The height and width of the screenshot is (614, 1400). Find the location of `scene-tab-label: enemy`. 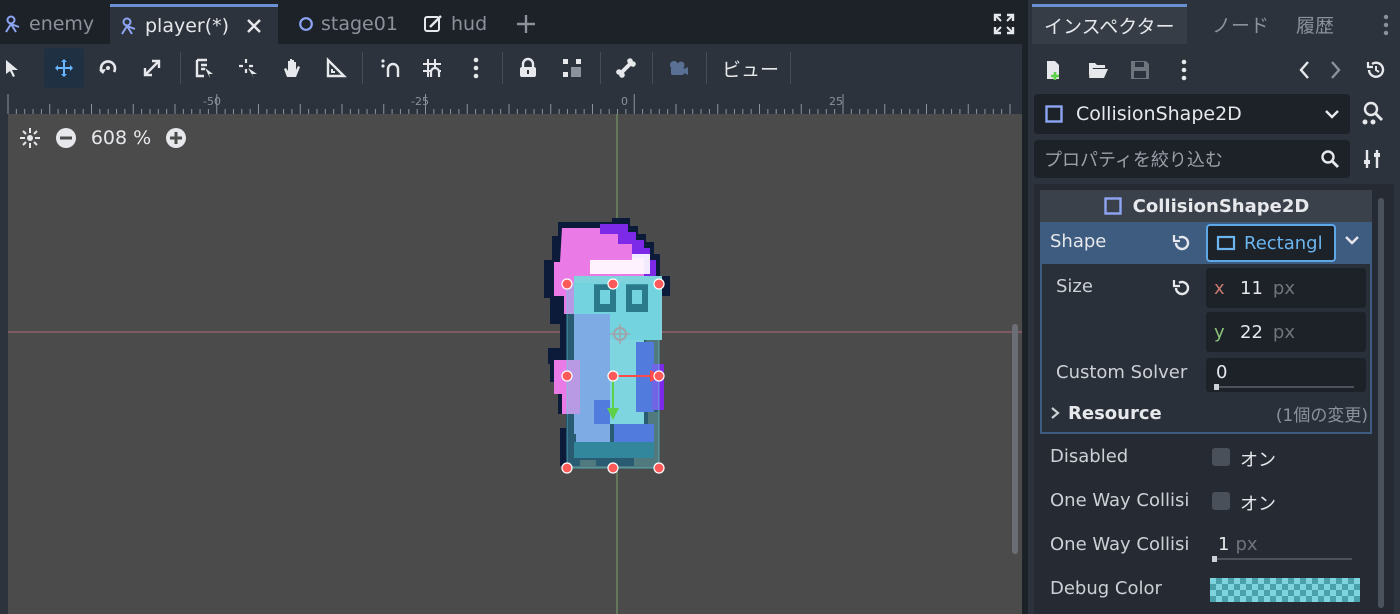

scene-tab-label: enemy is located at coordinates (62, 24).